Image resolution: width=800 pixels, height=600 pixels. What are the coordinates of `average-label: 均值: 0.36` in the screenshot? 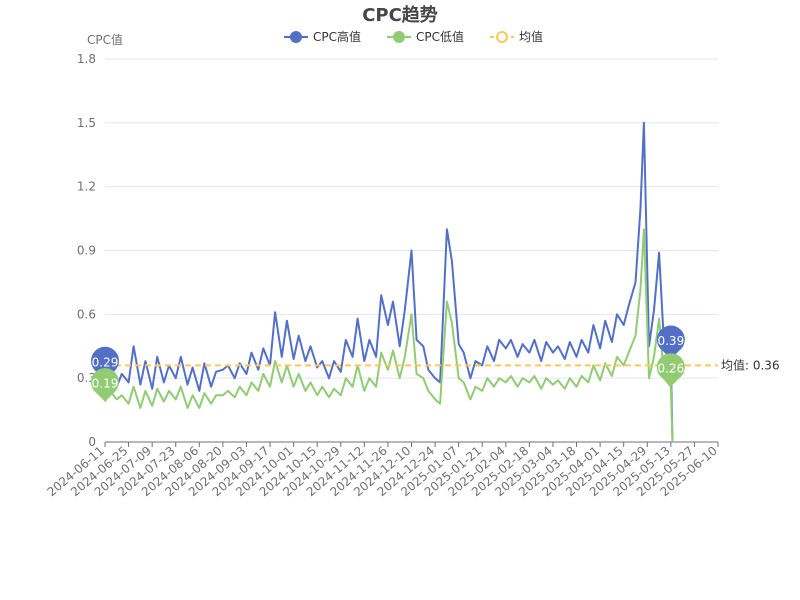 It's located at (750, 364).